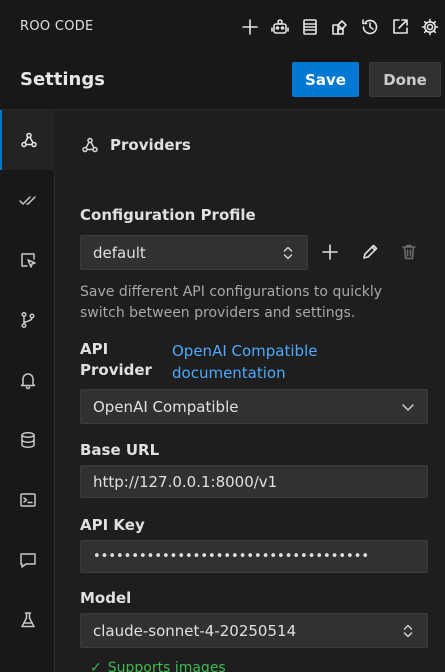  I want to click on settings-sidebar, so click(27, 391).